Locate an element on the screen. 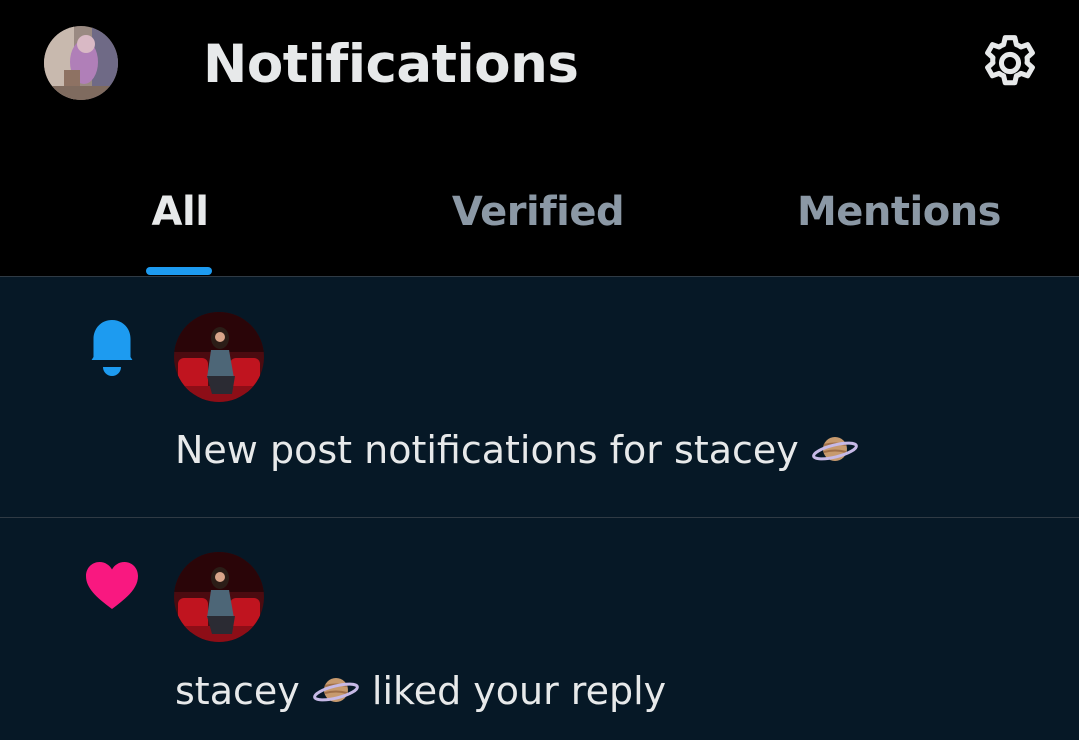 The width and height of the screenshot is (1079, 740). tab-verified: Verified is located at coordinates (538, 223).